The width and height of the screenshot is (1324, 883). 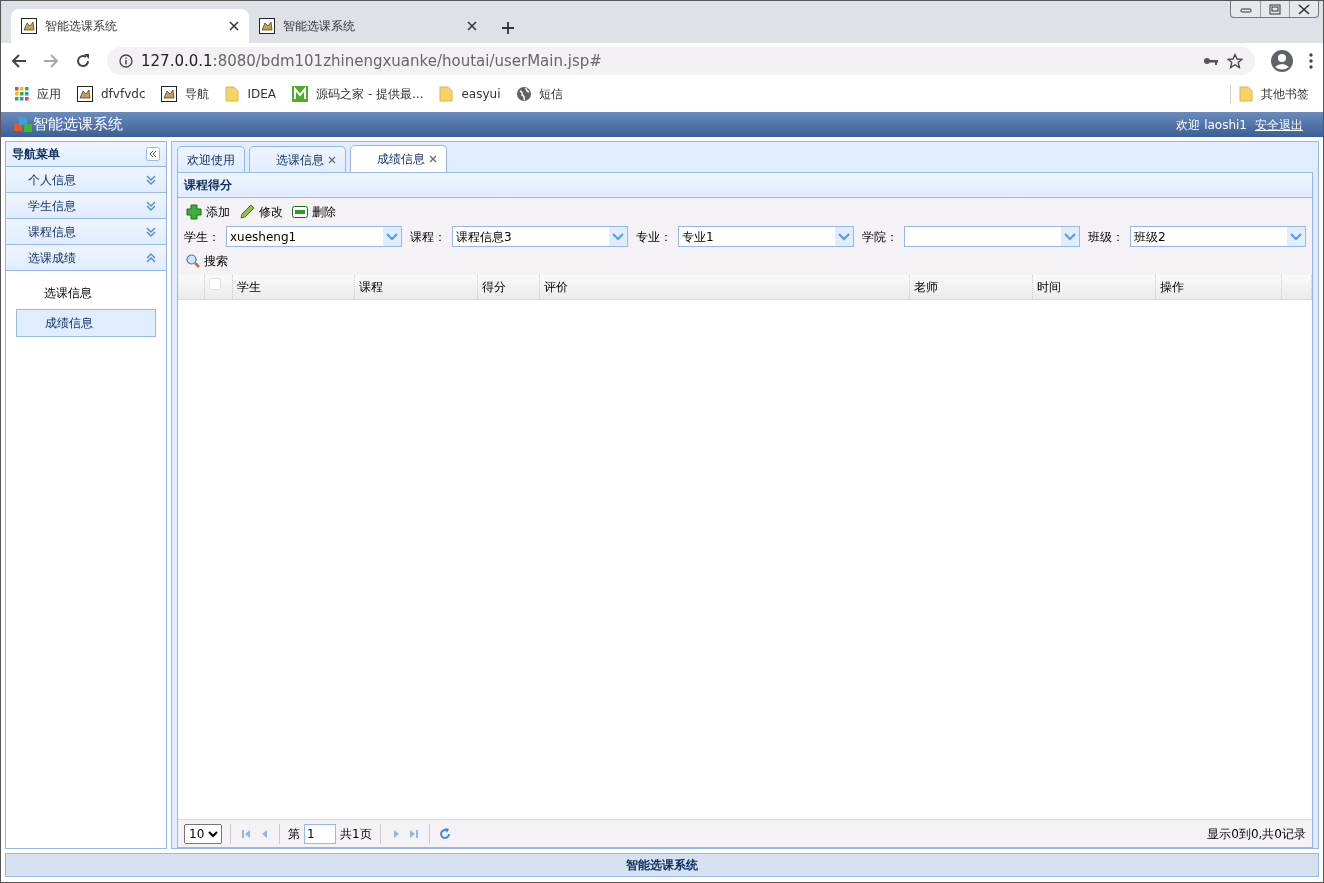 I want to click on cubes-icon, so click(x=23, y=124).